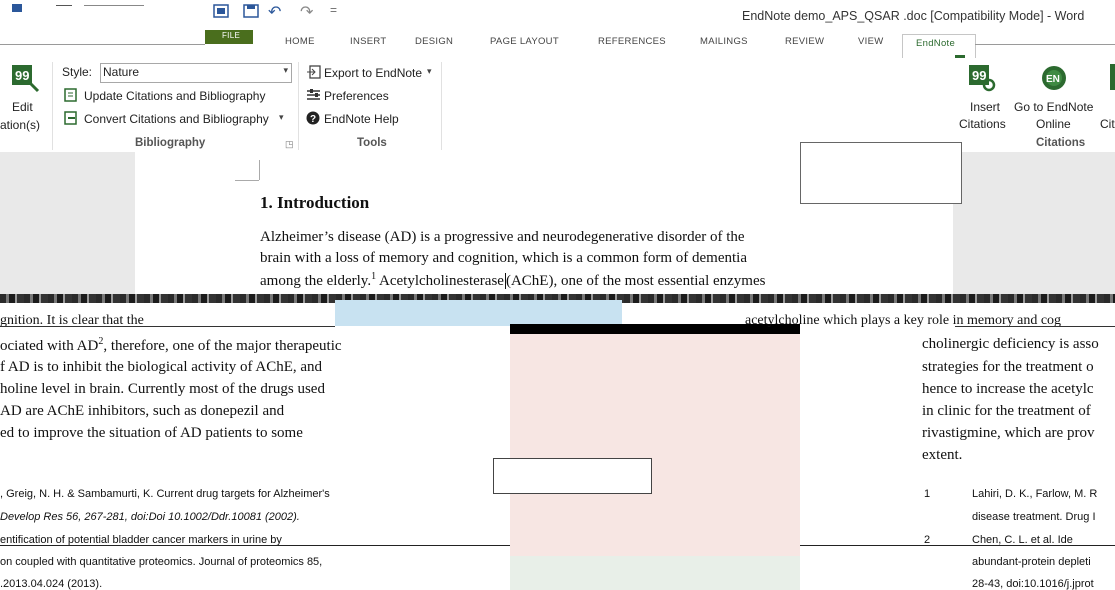 The width and height of the screenshot is (1115, 590). I want to click on save-icon, so click(251, 12).